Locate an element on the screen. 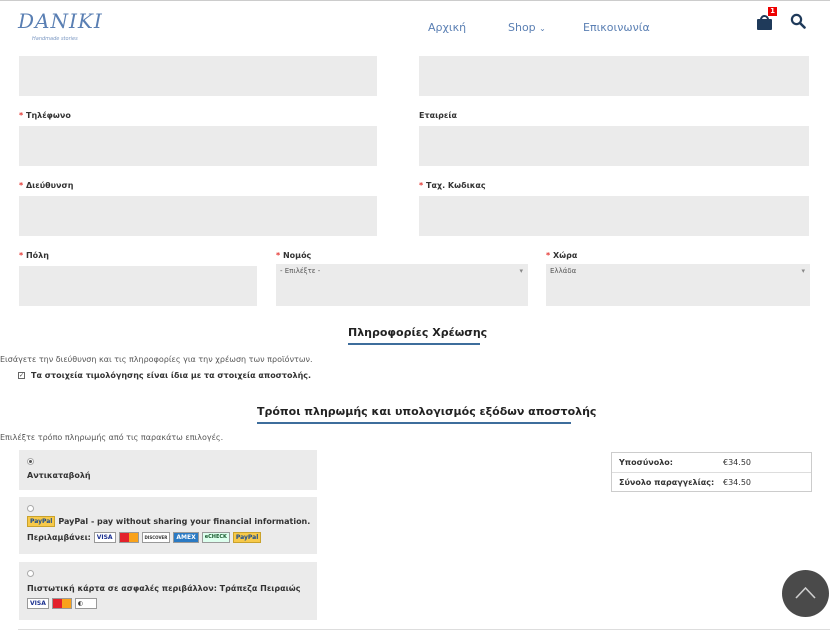 The image size is (830, 640). total-value: €34.50 is located at coordinates (737, 482).